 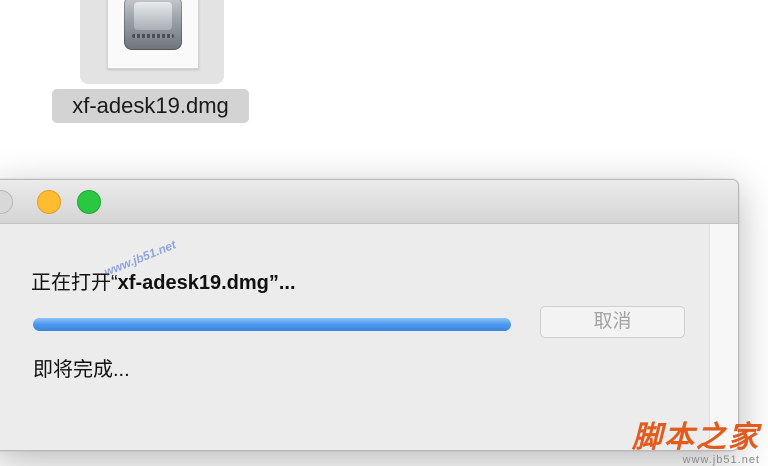 I want to click on file-document, so click(x=153, y=34).